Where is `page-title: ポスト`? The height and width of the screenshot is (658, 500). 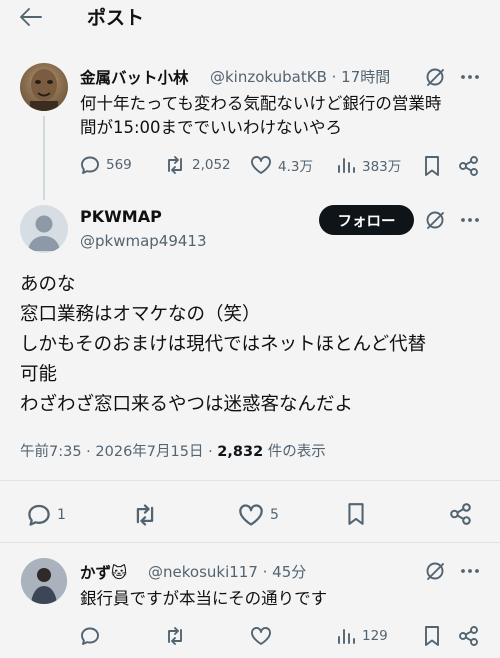
page-title: ポスト is located at coordinates (116, 18).